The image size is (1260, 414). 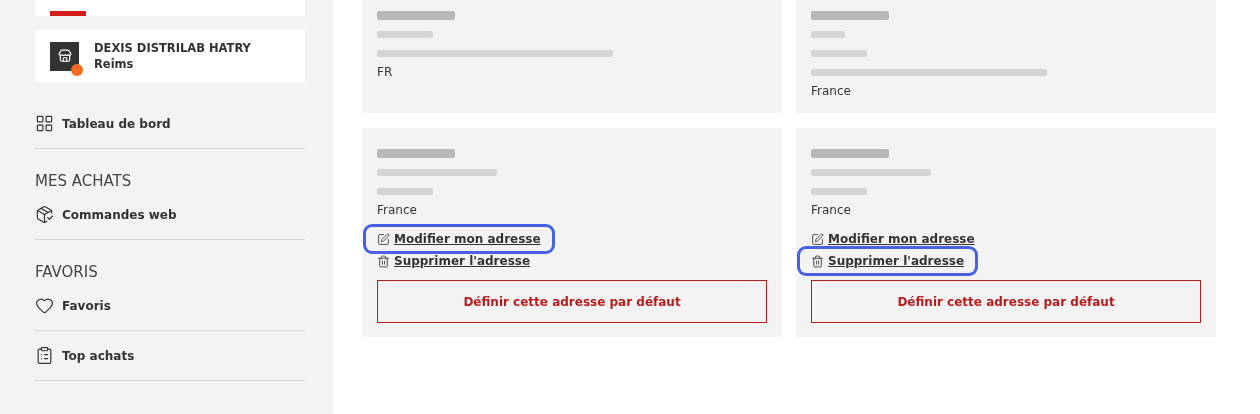 I want to click on store-card: DEXIS DISTRILAB HATRY Reims, so click(x=170, y=56).